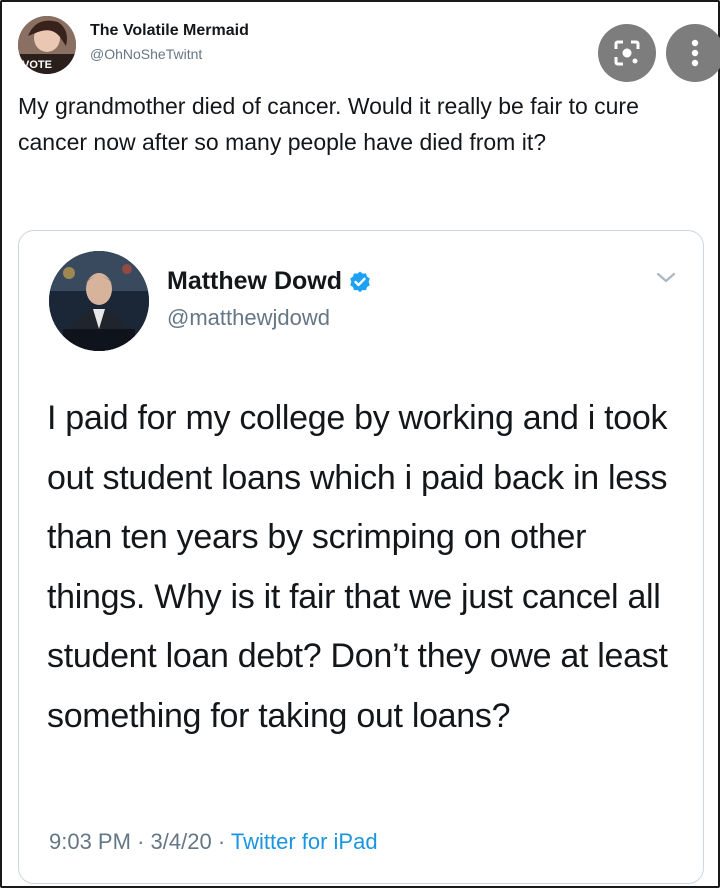 The width and height of the screenshot is (720, 888). I want to click on quote-avatar, so click(99, 301).